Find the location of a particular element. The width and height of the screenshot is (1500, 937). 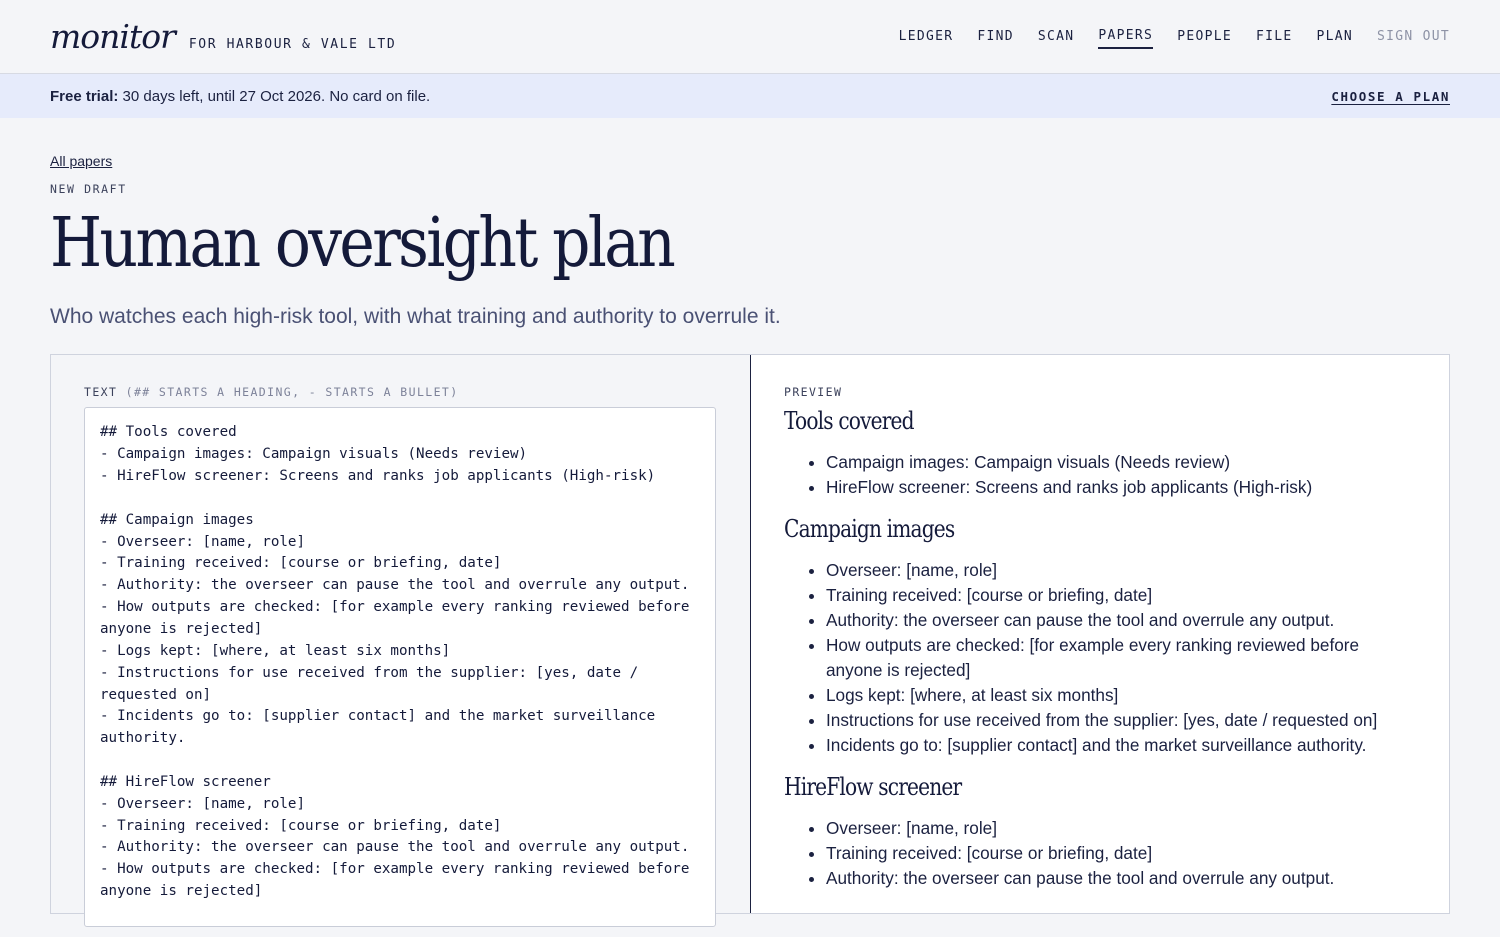

list-item: Logs kept: [where, at least six months] is located at coordinates (1121, 695).